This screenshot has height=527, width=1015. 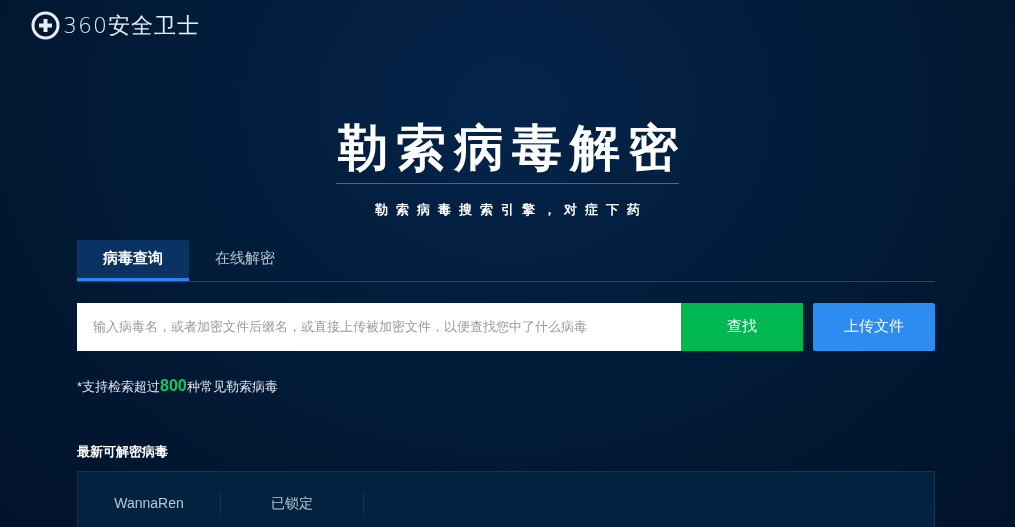 I want to click on tab: 在线解密, so click(x=245, y=260).